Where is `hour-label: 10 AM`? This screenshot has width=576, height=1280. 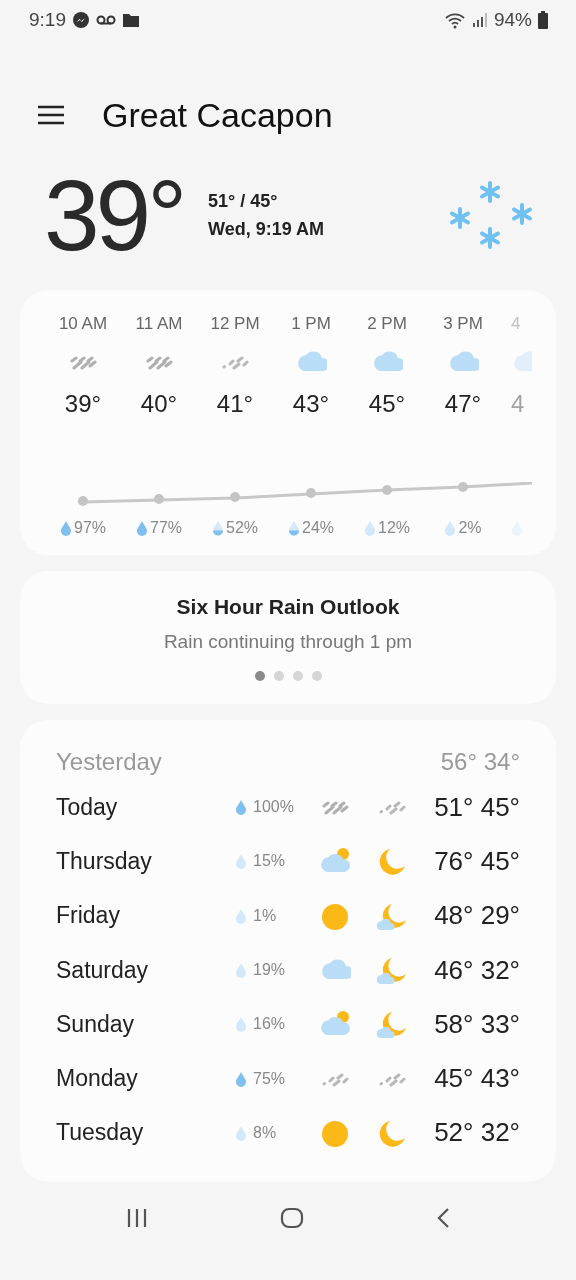 hour-label: 10 AM is located at coordinates (83, 324).